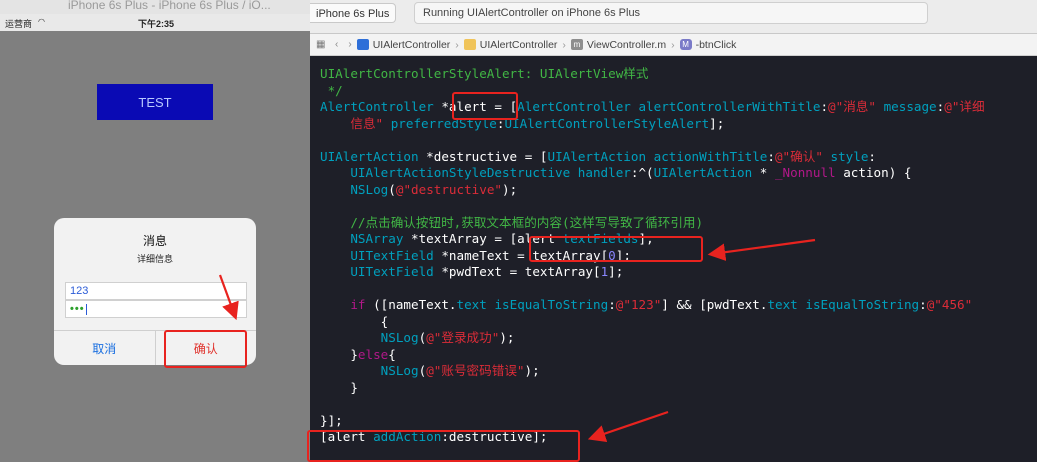 This screenshot has width=1037, height=462. I want to click on code-line: }else{, so click(358, 355).